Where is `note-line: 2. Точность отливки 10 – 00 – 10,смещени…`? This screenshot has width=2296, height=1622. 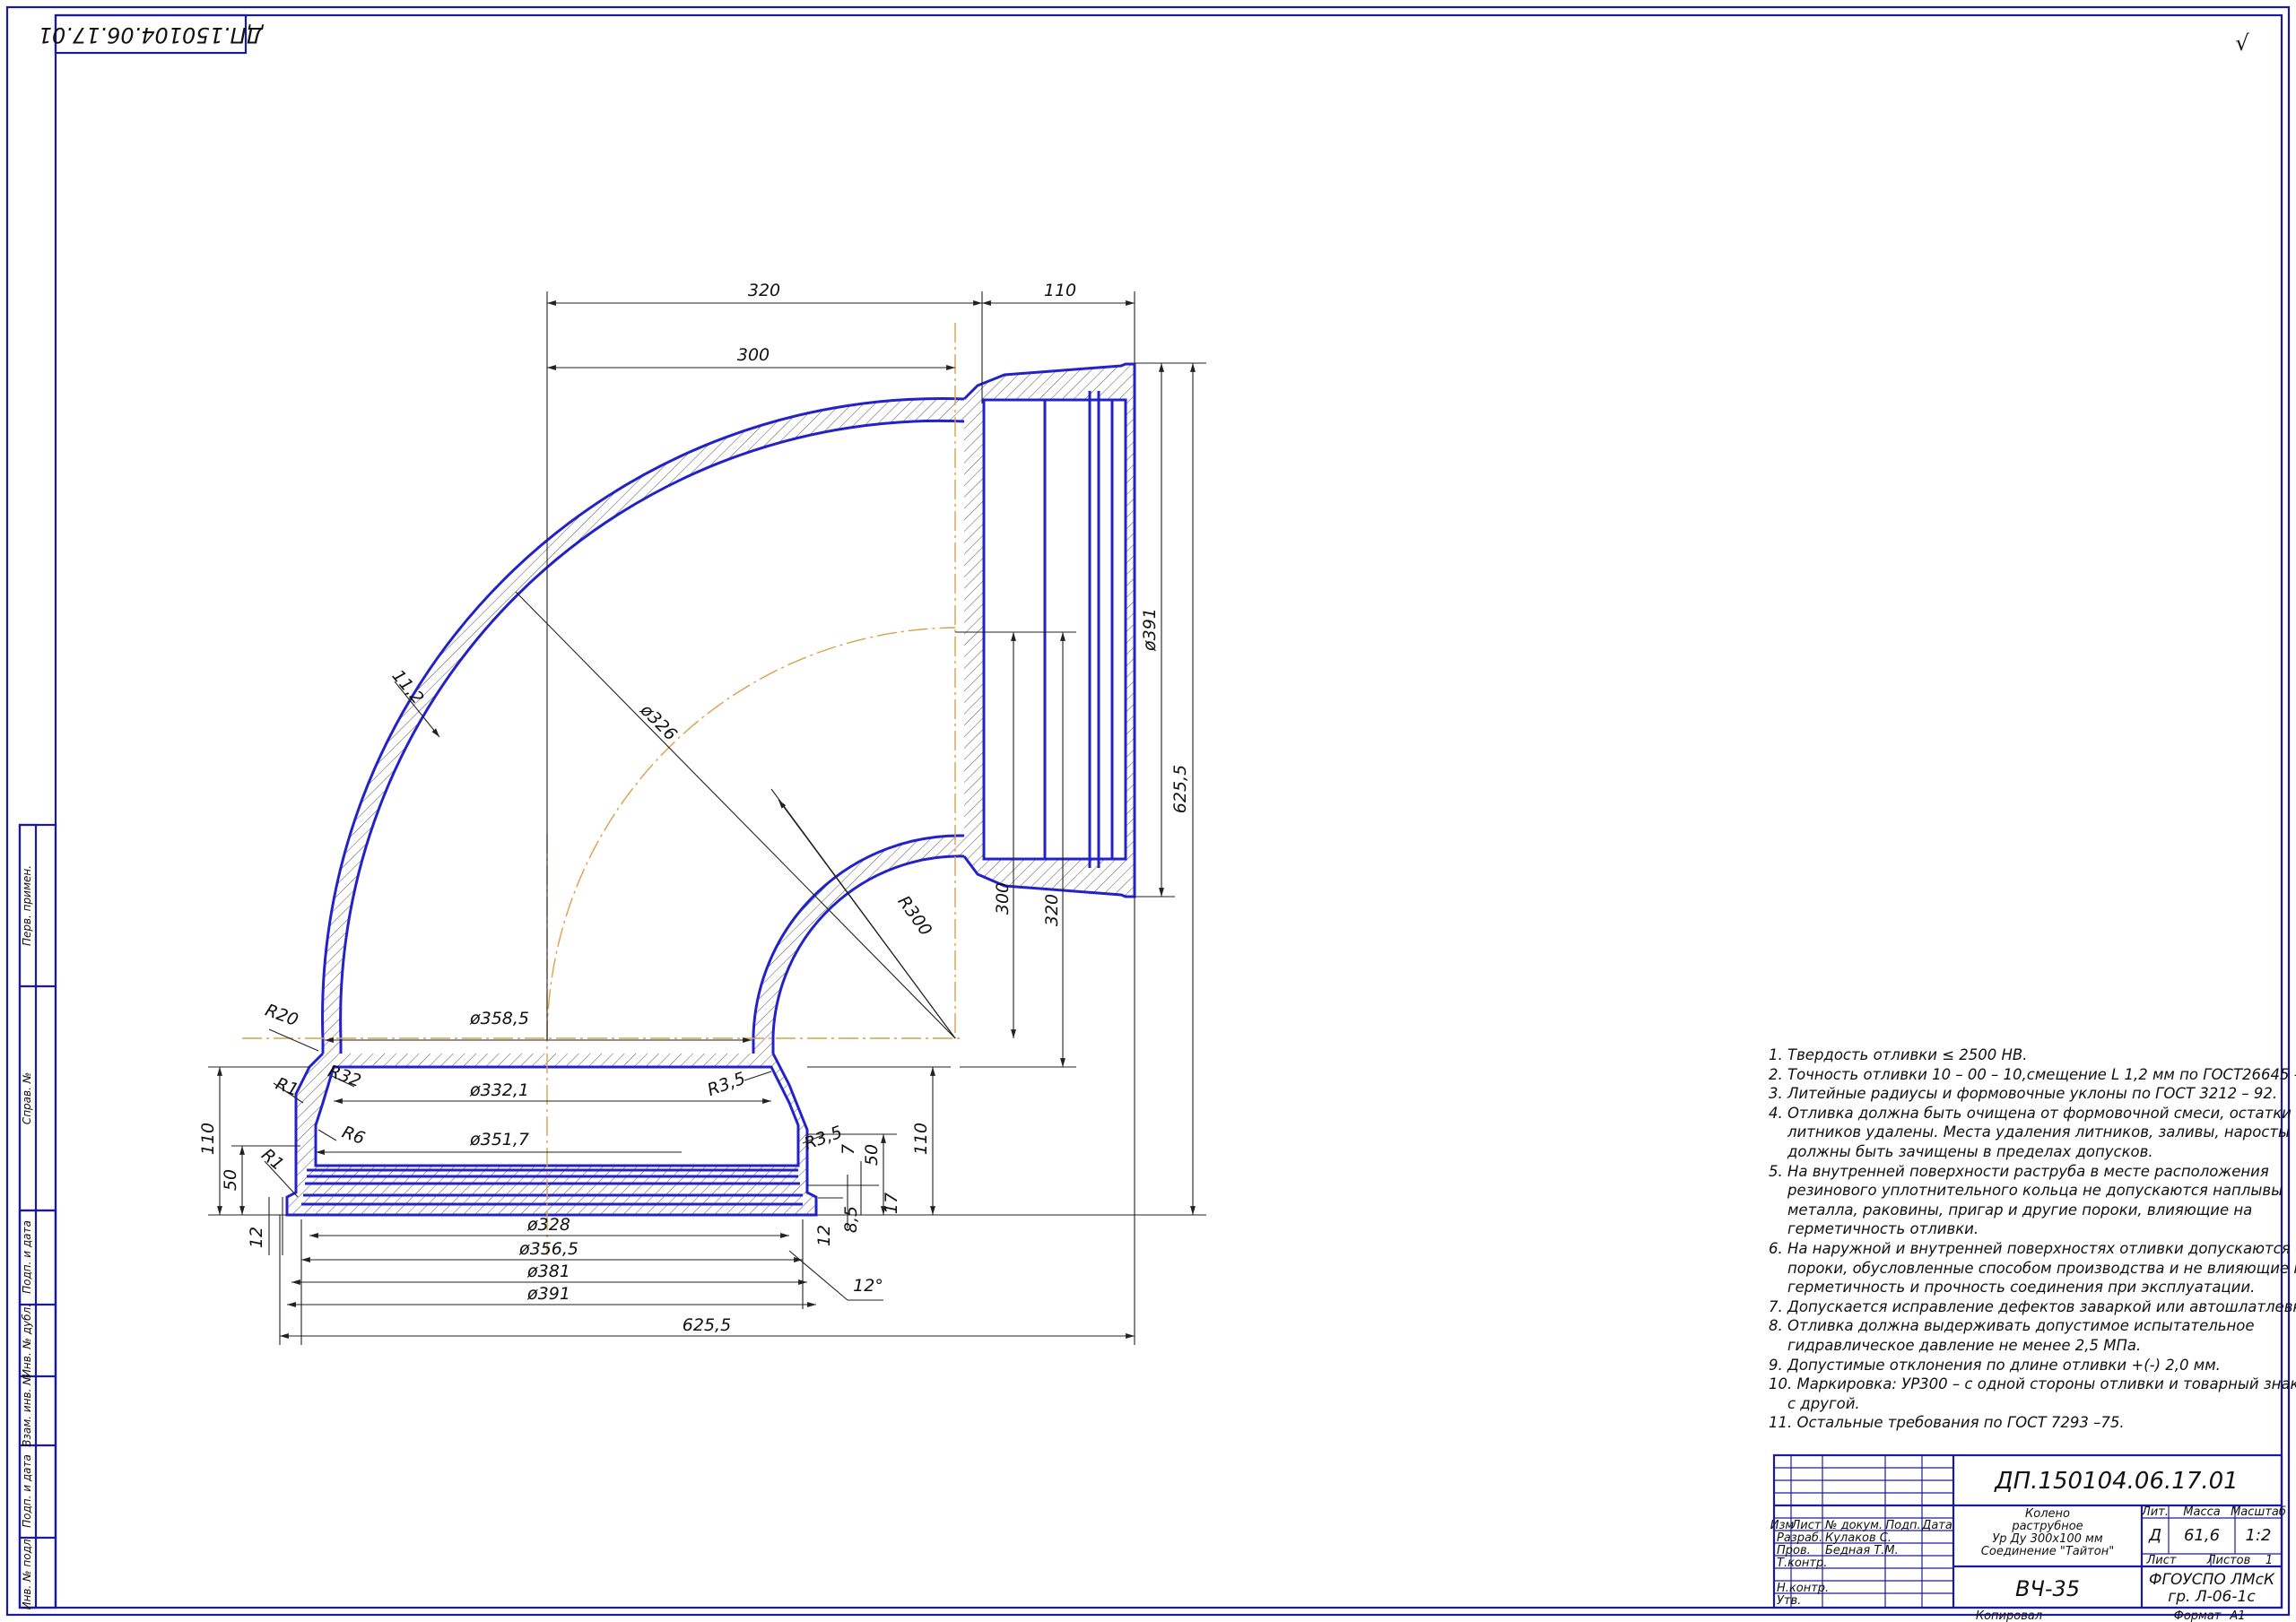 note-line: 2. Точность отливки 10 – 00 – 10,смещени… is located at coordinates (2032, 1074).